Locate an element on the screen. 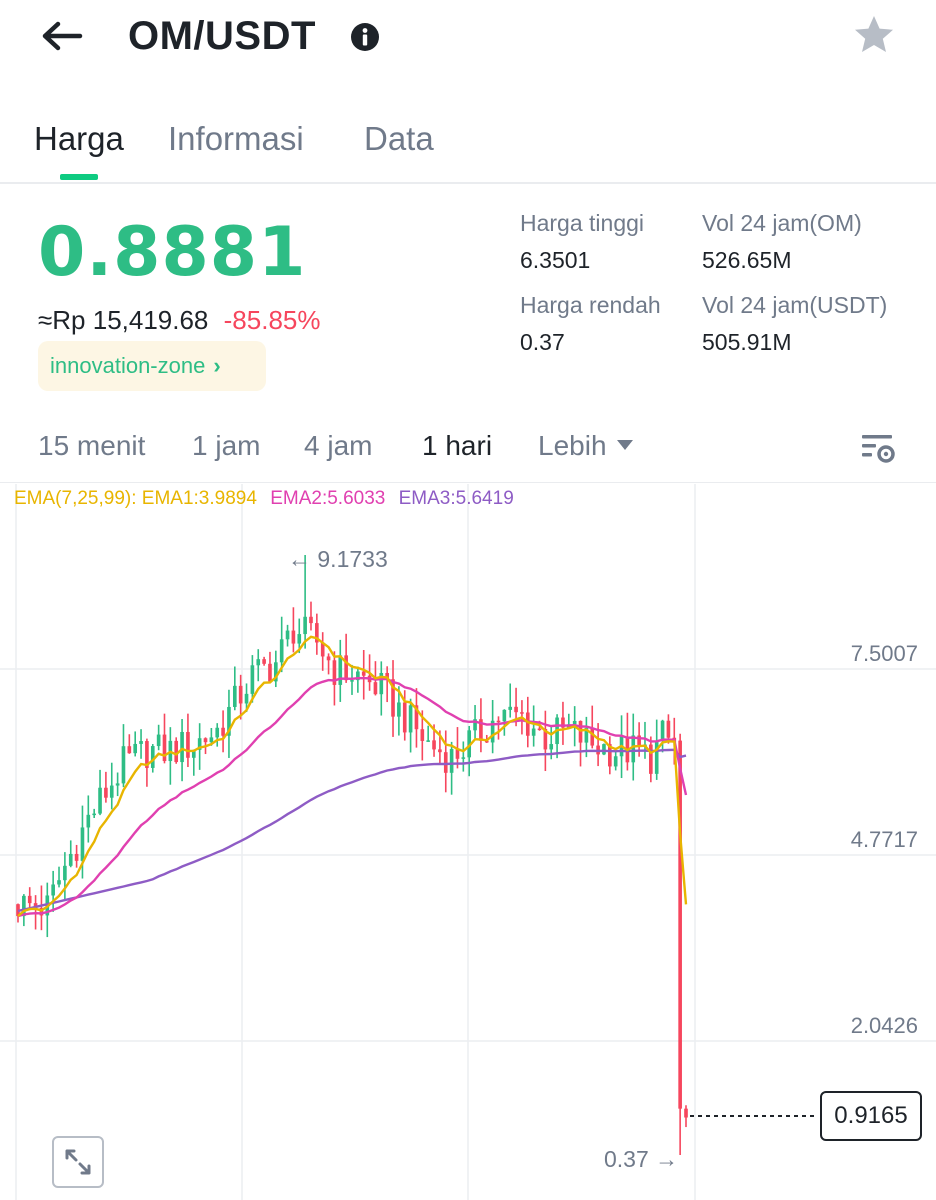 The height and width of the screenshot is (1200, 936). chart-settings-icon is located at coordinates (878, 448).